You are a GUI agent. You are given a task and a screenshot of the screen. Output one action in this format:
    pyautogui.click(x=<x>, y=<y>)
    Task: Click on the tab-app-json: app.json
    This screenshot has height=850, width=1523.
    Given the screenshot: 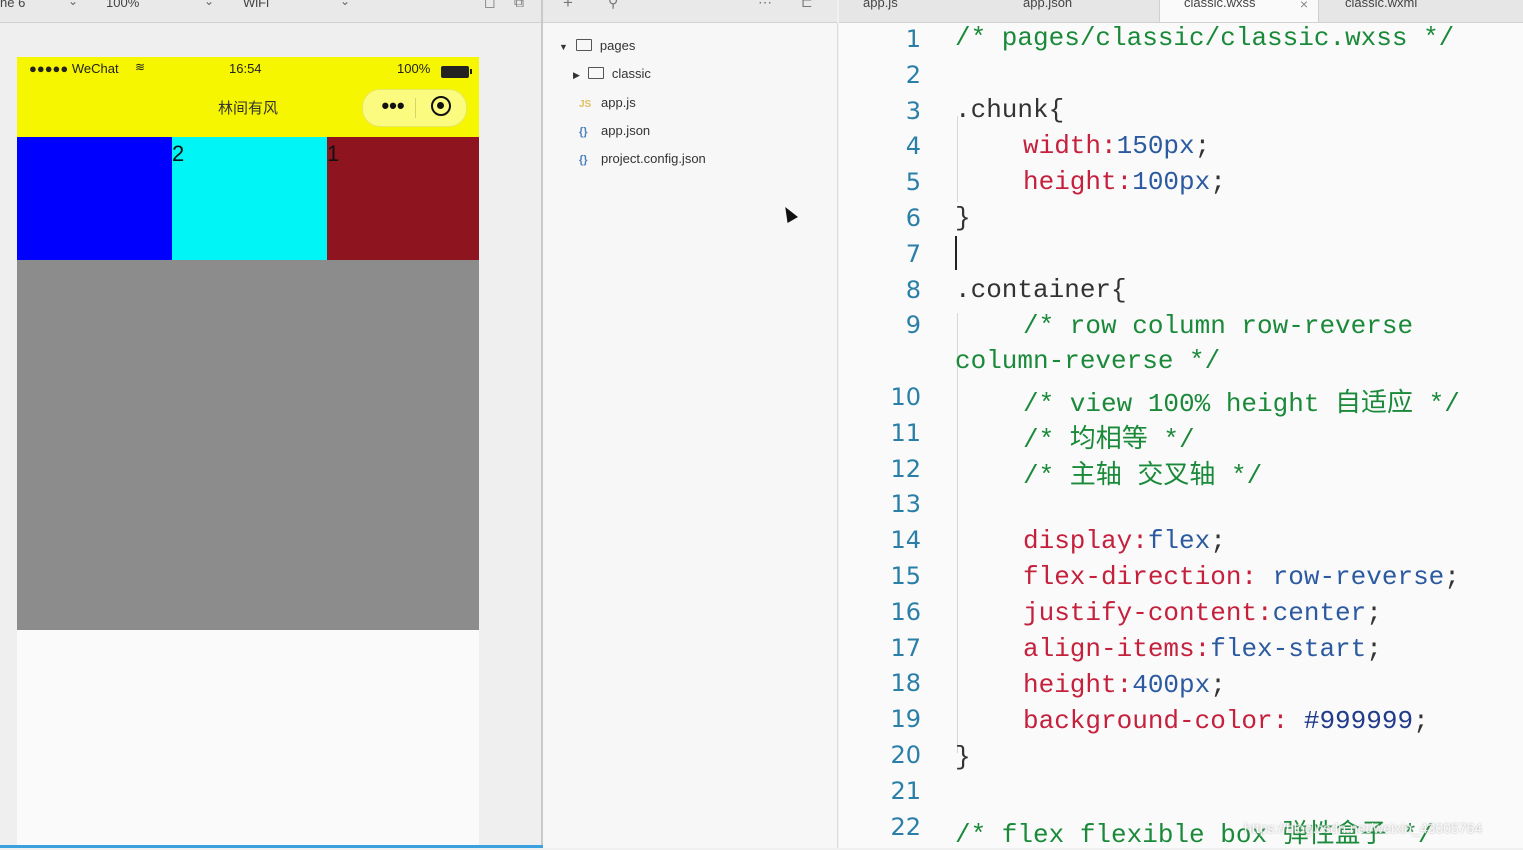 What is the action you would take?
    pyautogui.click(x=1074, y=11)
    